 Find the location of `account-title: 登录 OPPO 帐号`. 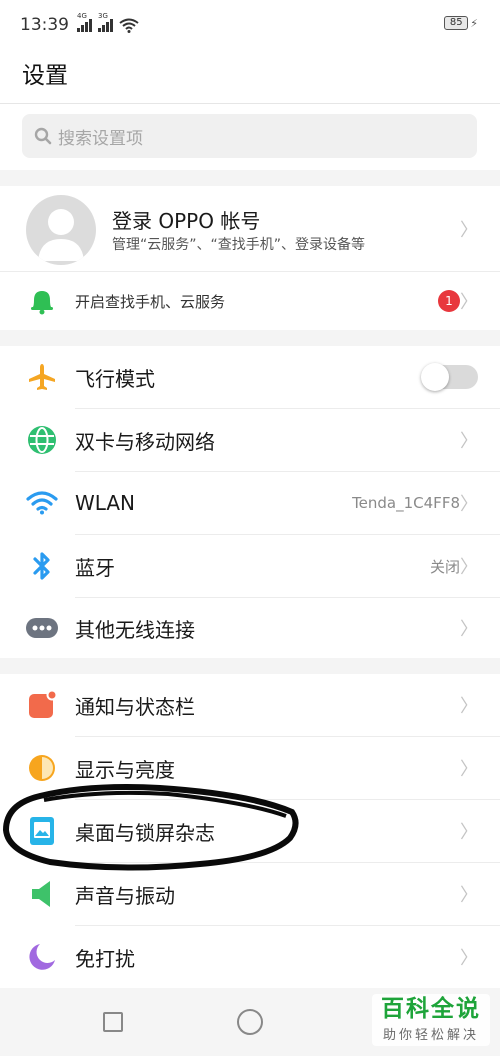

account-title: 登录 OPPO 帐号 is located at coordinates (186, 221).